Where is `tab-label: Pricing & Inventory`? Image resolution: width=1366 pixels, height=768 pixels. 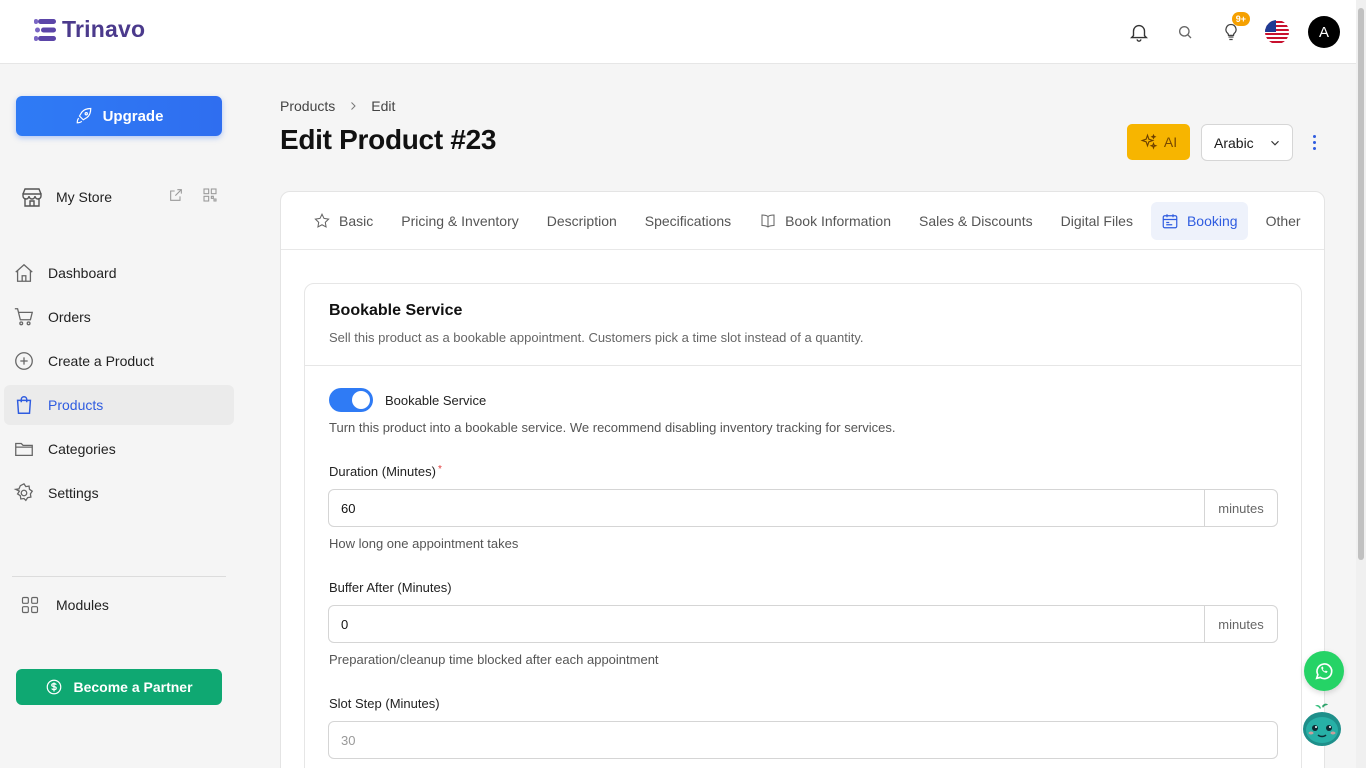 tab-label: Pricing & Inventory is located at coordinates (460, 221).